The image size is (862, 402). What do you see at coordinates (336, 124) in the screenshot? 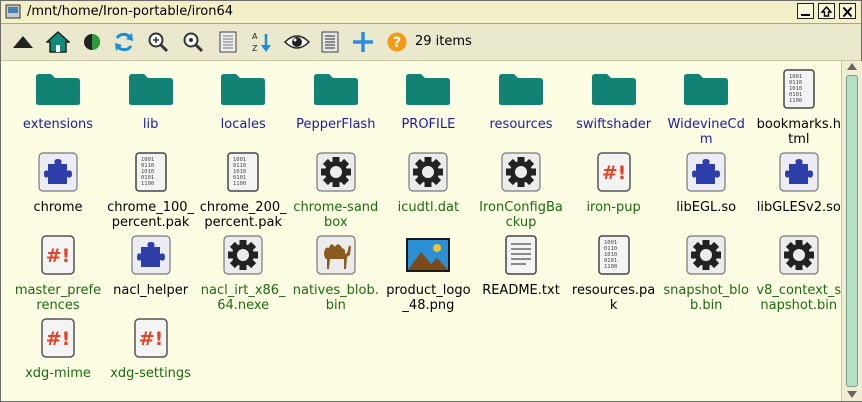
I see `file-name-label: PepperFlash` at bounding box center [336, 124].